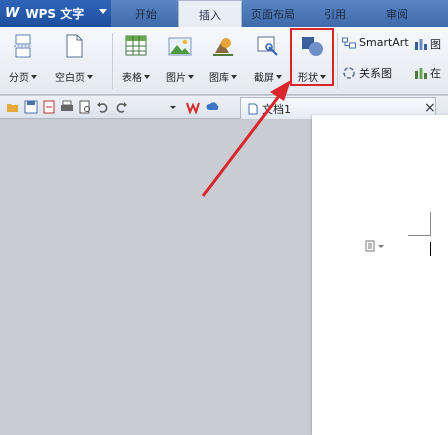 This screenshot has width=448, height=435. What do you see at coordinates (267, 46) in the screenshot?
I see `screenshot-icon` at bounding box center [267, 46].